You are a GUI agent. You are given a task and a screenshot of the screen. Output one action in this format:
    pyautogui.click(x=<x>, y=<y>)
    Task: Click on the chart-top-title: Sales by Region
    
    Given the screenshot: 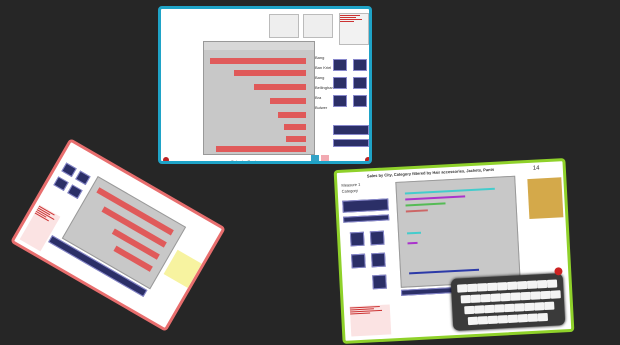 What is the action you would take?
    pyautogui.click(x=246, y=161)
    